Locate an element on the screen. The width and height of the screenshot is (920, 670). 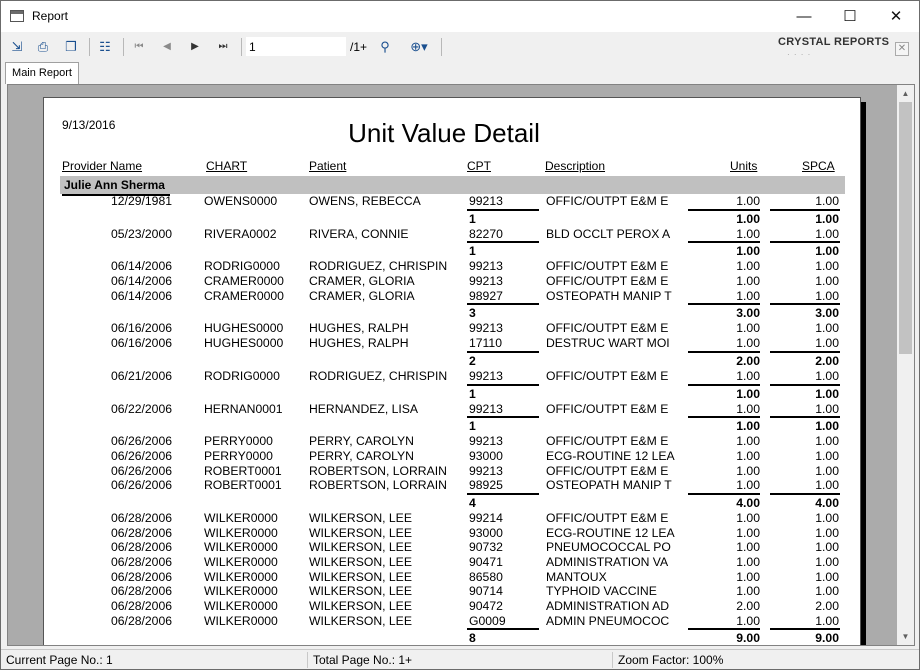
subtotal-row: 1 1.00 1.00 is located at coordinates (453, 250).